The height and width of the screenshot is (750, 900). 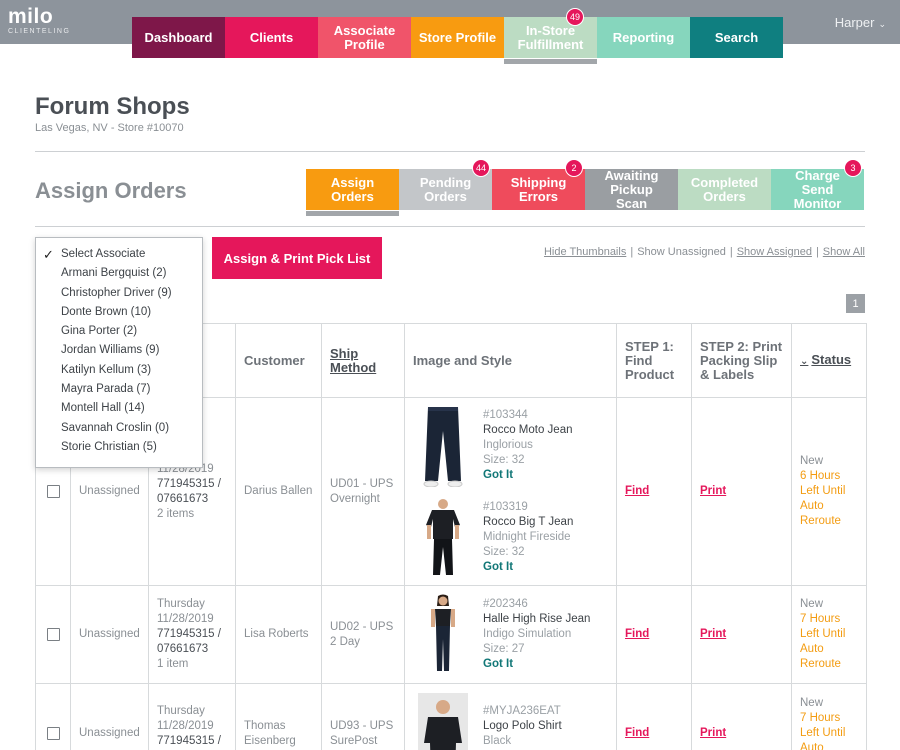 What do you see at coordinates (538, 184) in the screenshot?
I see `tab-shipping-errors: Shipping Errors 2` at bounding box center [538, 184].